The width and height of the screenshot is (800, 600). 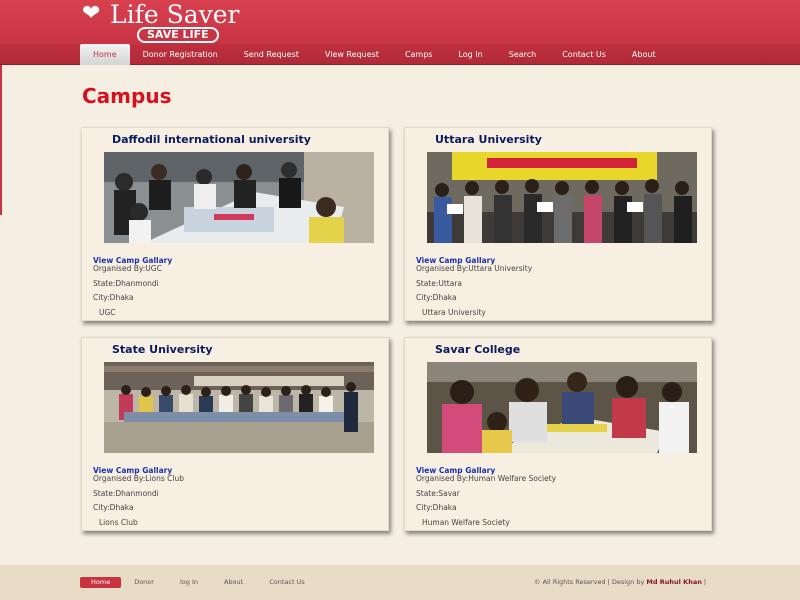 I want to click on organised-by: Organised By:Lions Club, so click(x=139, y=478).